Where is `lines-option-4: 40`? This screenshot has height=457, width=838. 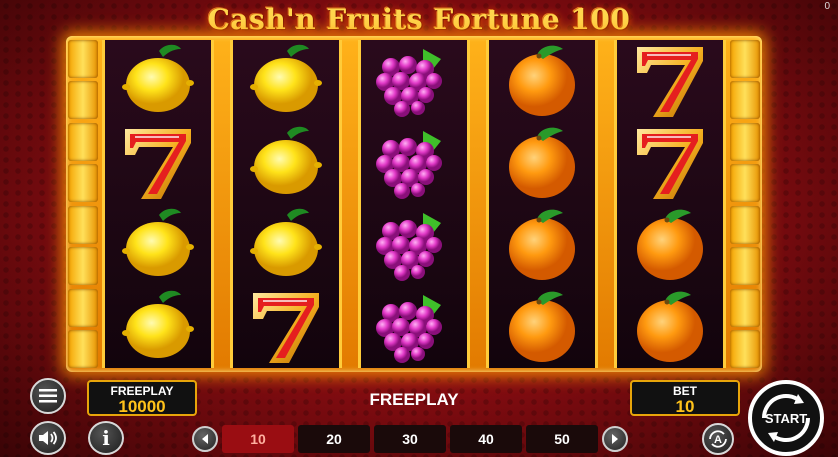
lines-option-4: 40 is located at coordinates (486, 439).